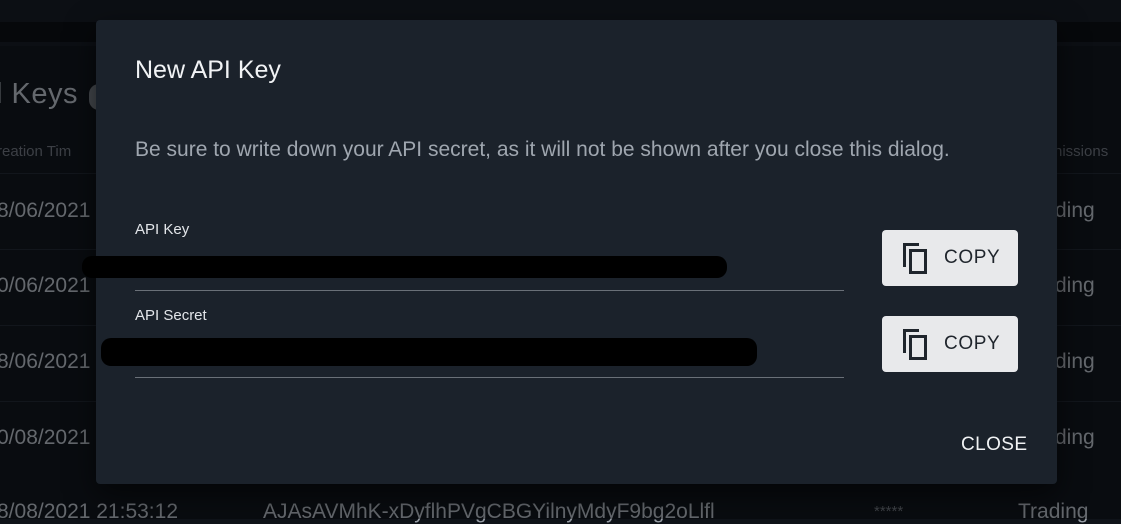 This screenshot has height=524, width=1121. I want to click on copy-api-secret-button: COPY, so click(950, 344).